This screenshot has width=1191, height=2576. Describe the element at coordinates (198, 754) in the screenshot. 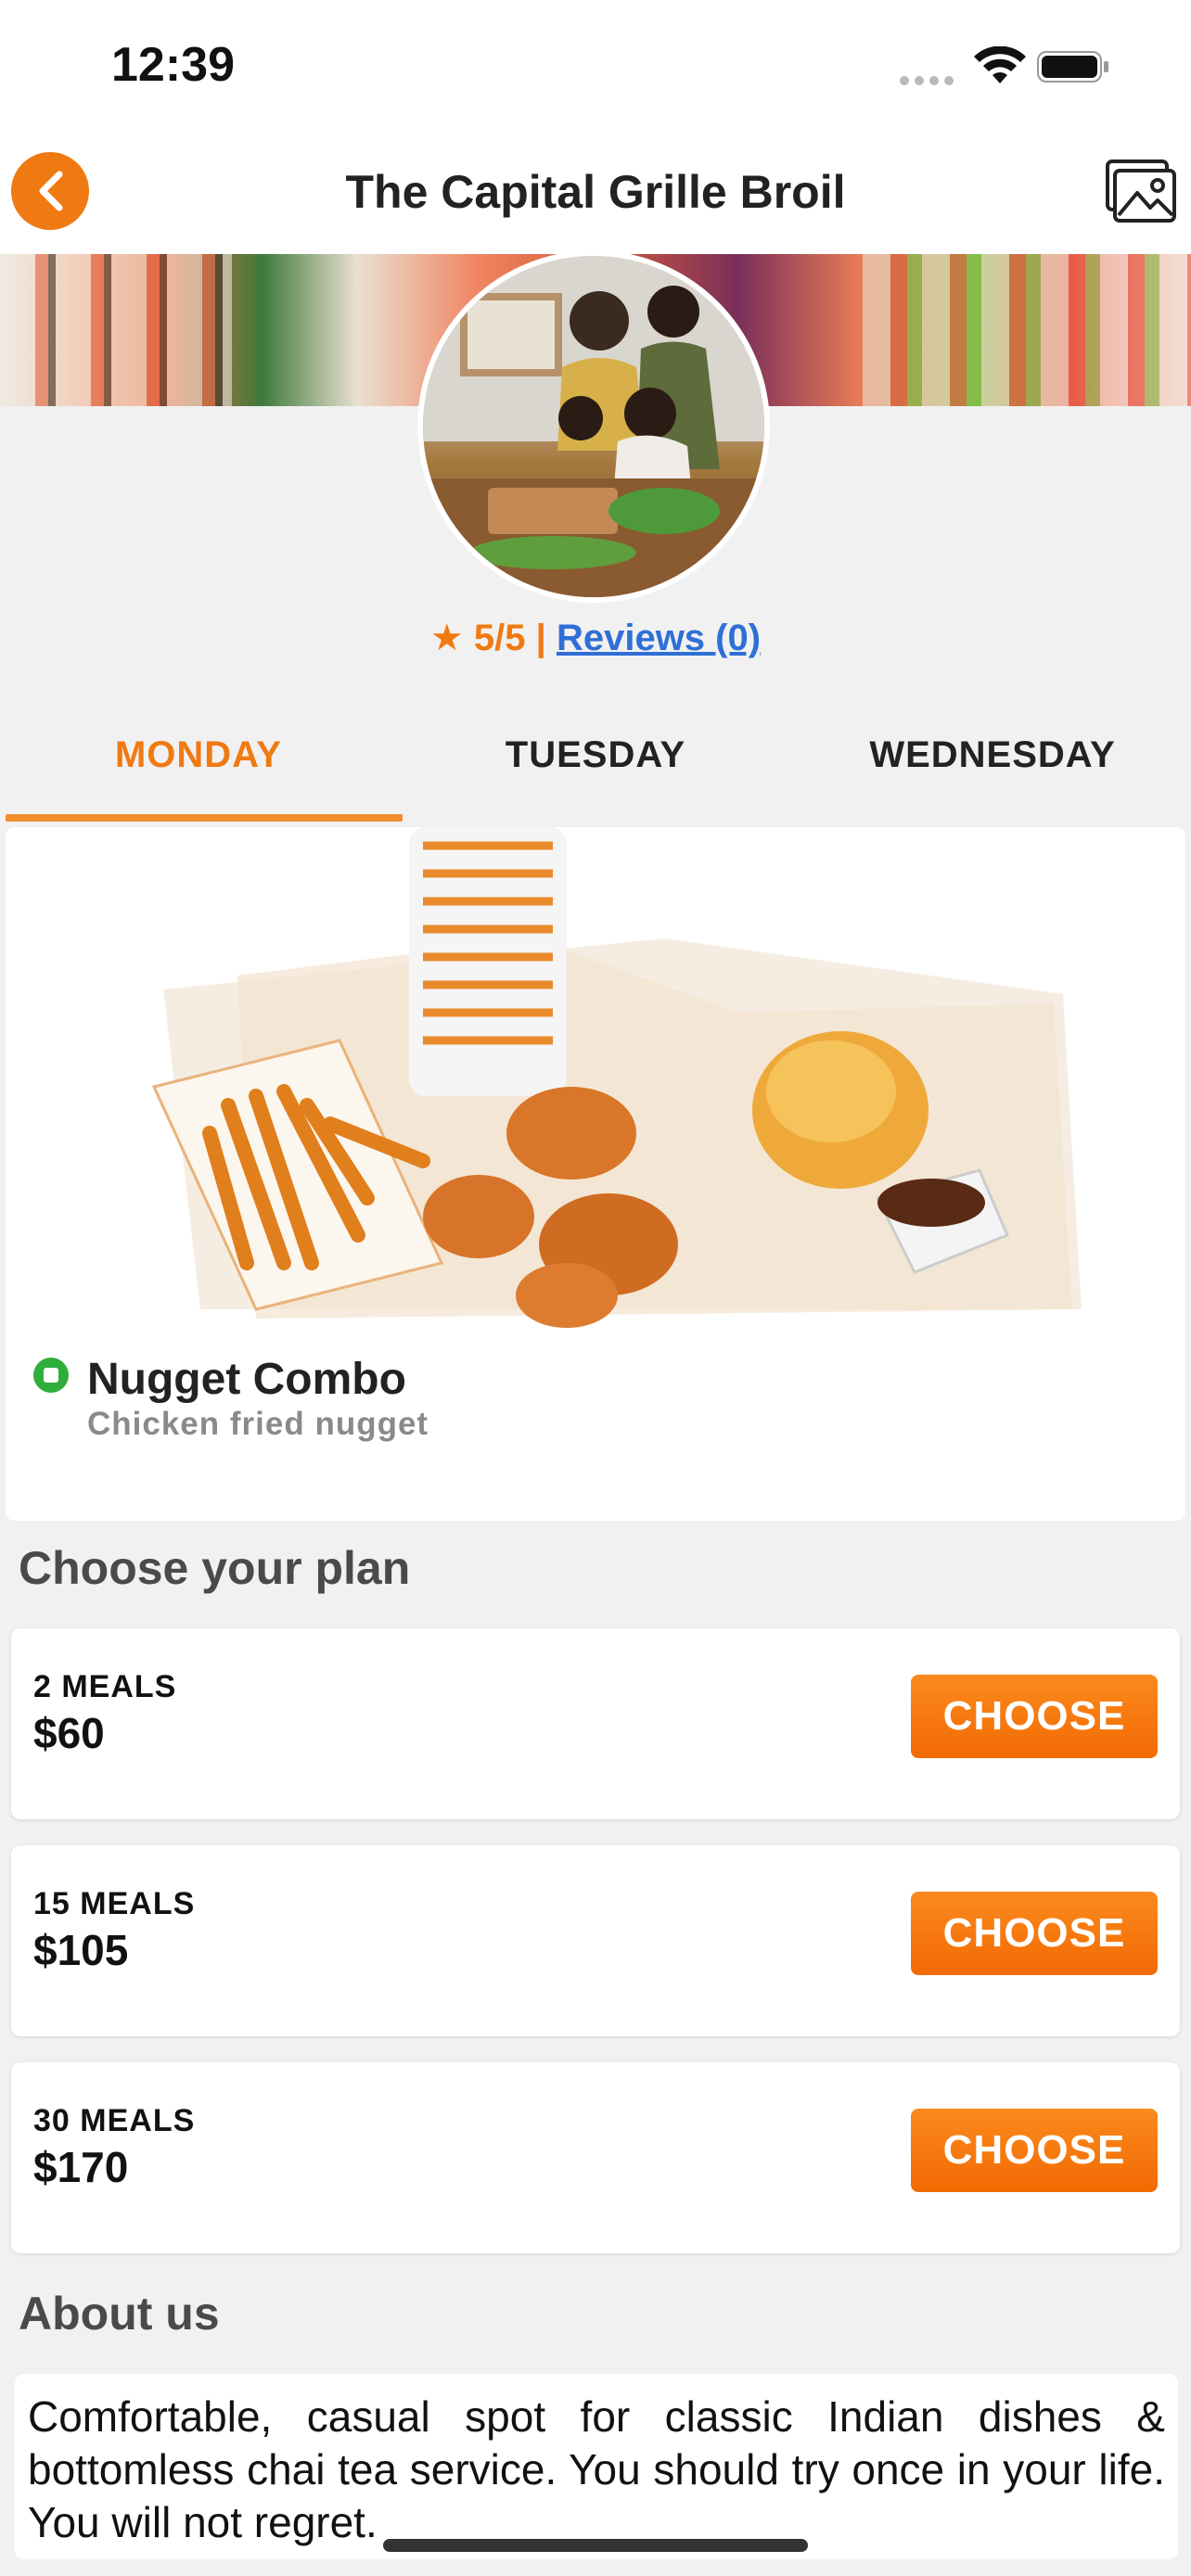

I see `tab-monday: MONDAY` at that location.